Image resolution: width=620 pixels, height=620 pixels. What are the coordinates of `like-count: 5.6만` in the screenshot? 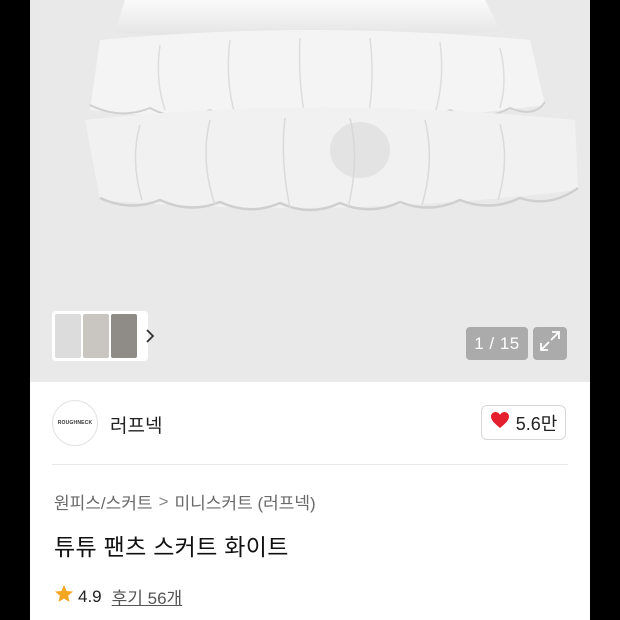 It's located at (536, 423).